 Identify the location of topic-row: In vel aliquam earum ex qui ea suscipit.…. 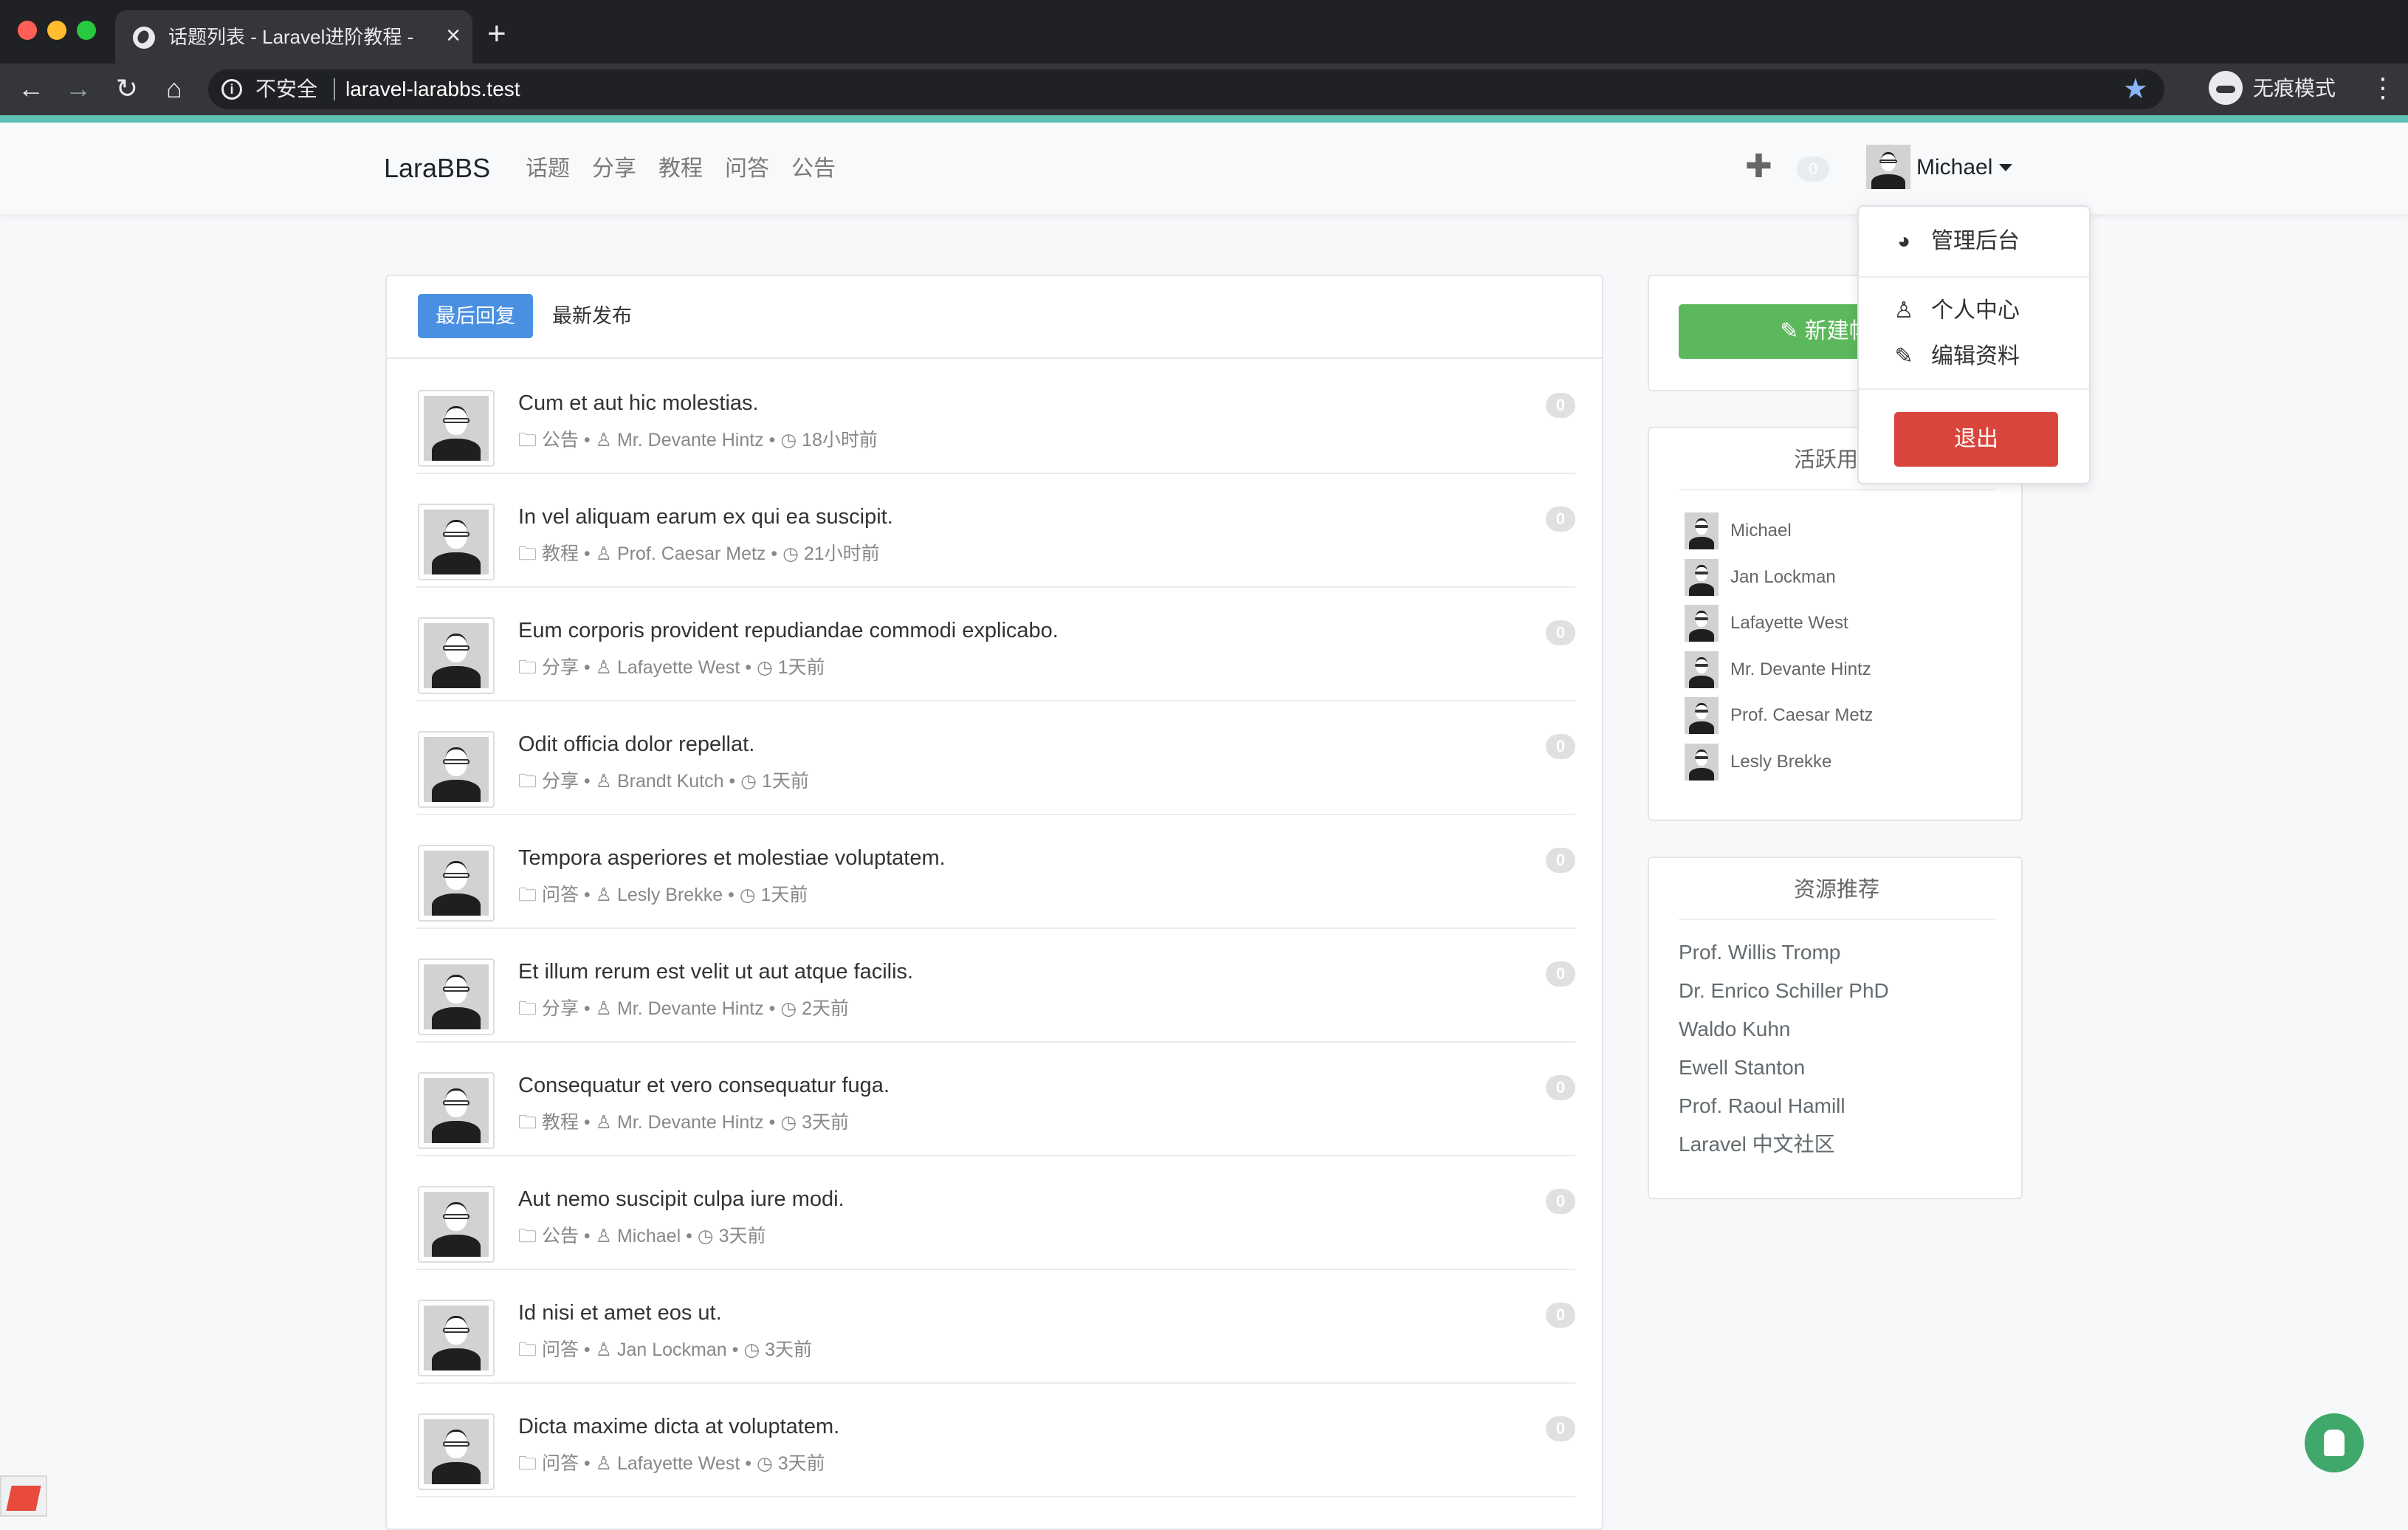
(996, 531).